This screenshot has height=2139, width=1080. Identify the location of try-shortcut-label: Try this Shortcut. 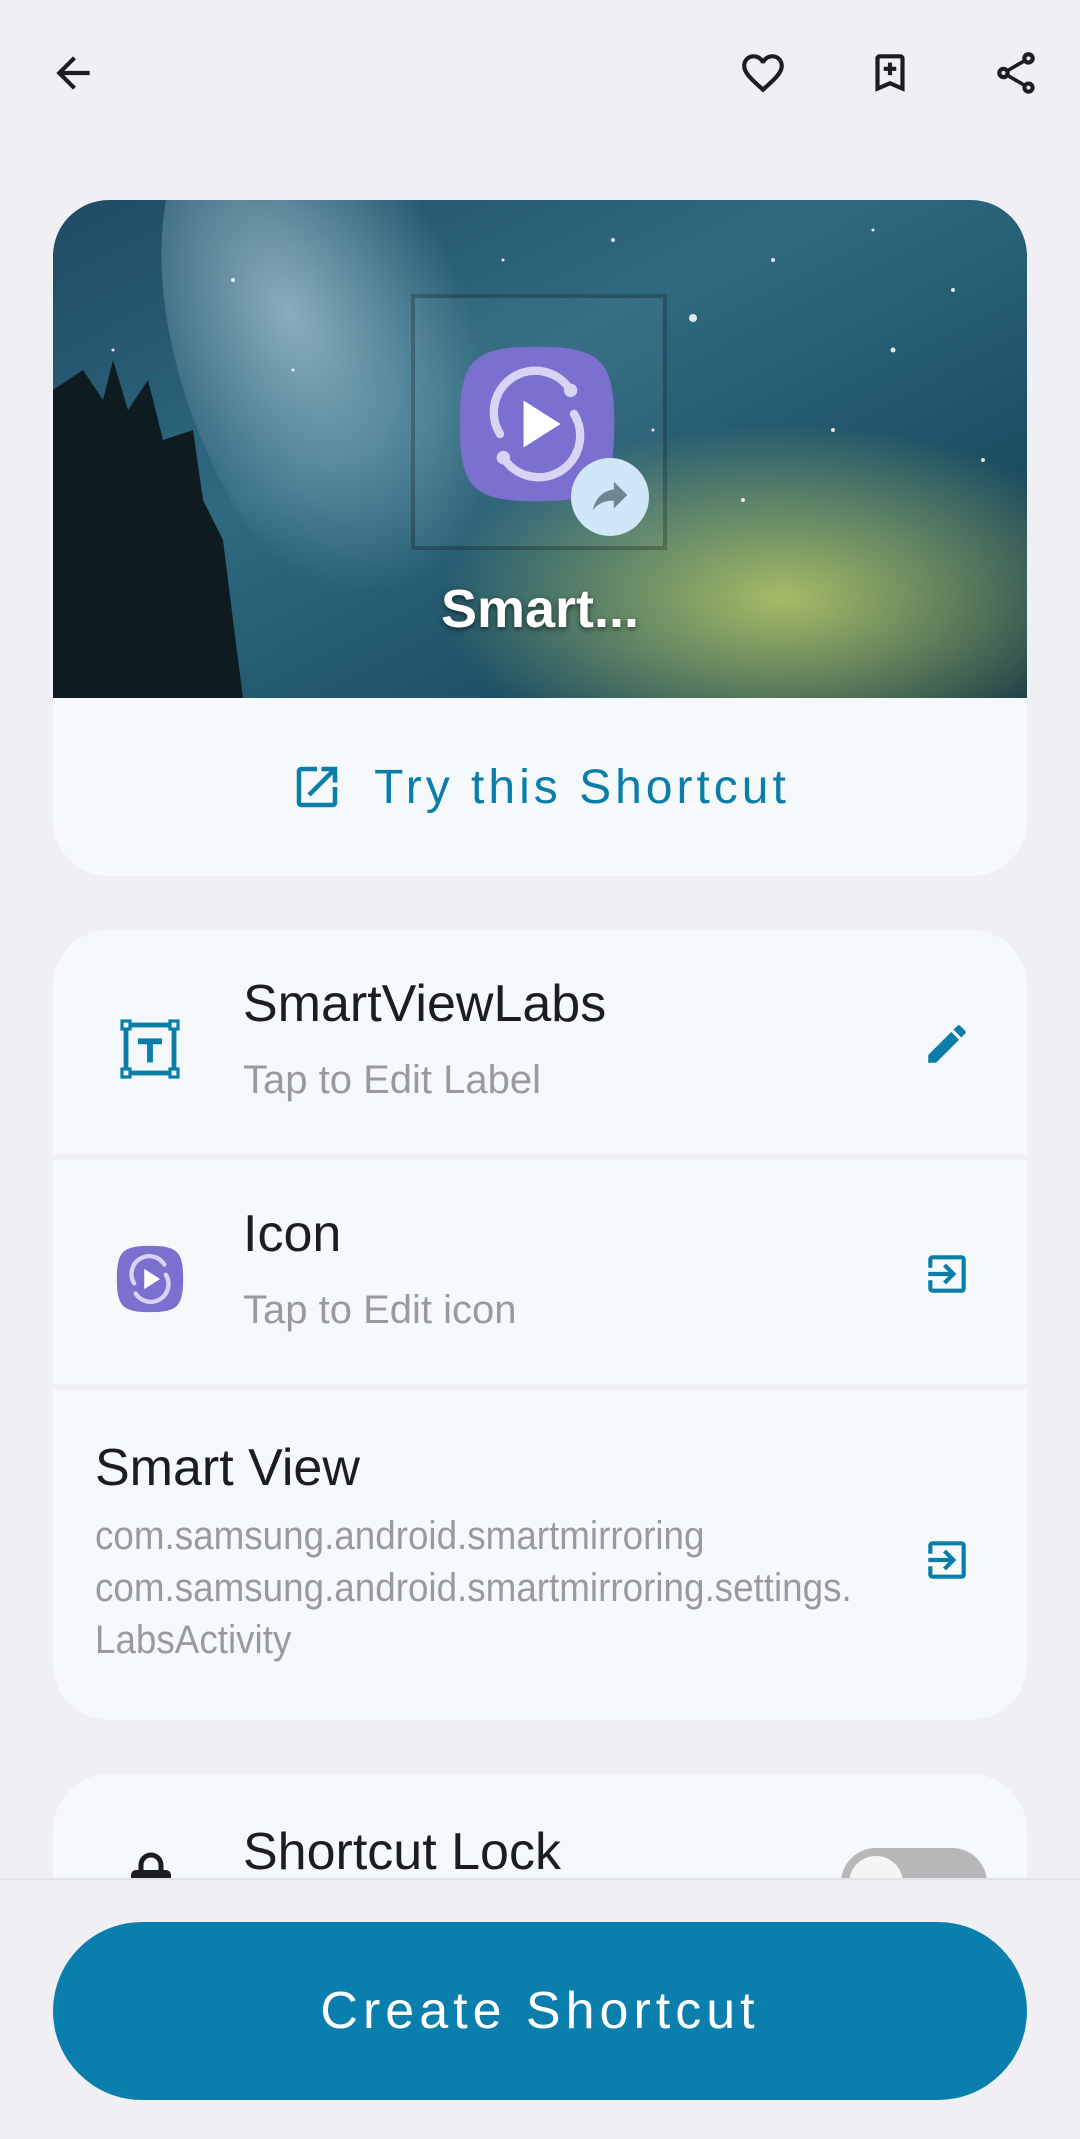
(582, 787).